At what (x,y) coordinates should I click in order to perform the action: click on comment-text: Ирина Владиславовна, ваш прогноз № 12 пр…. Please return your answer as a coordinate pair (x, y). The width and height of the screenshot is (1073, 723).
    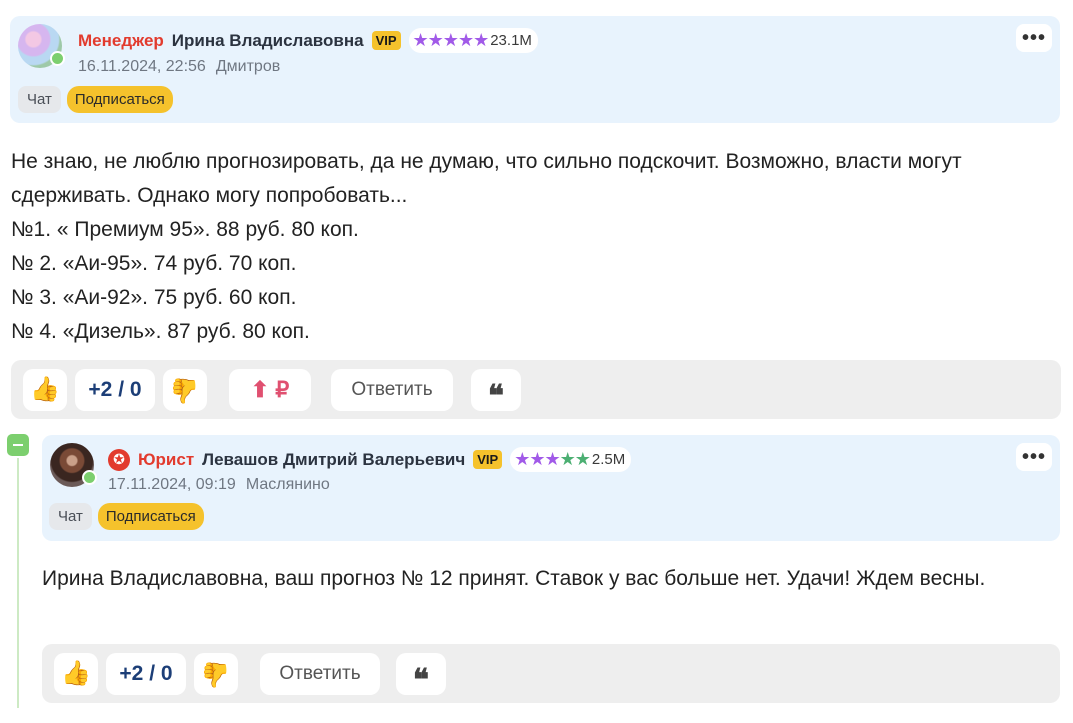
    Looking at the image, I should click on (551, 579).